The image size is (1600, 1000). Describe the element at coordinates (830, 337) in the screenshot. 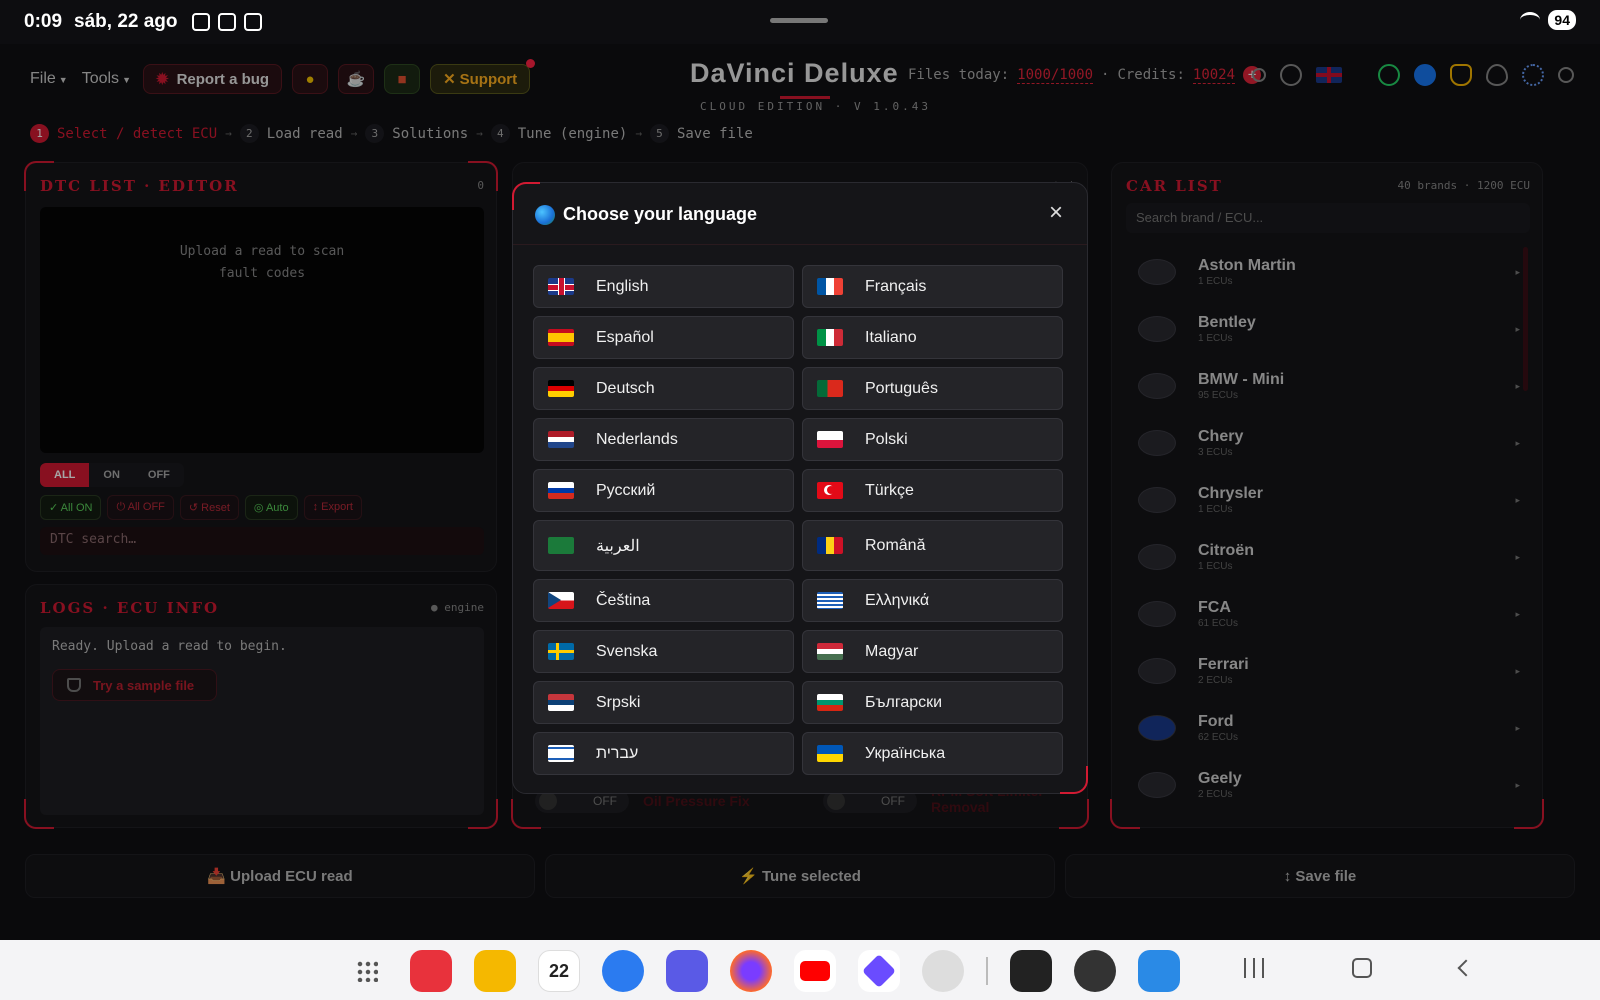

I see `italy-flag-icon` at that location.